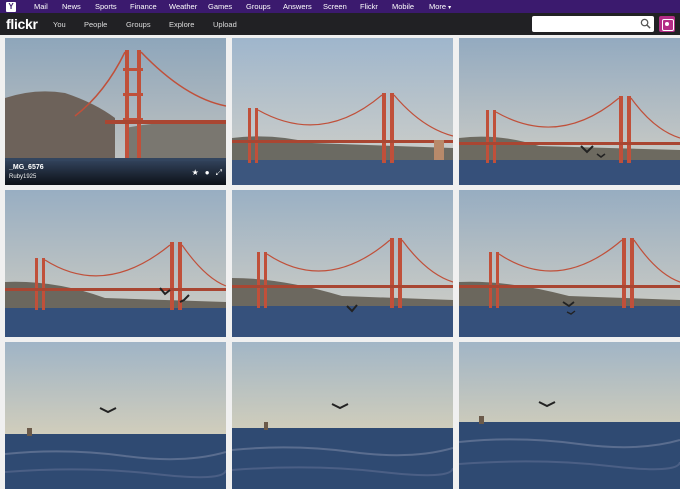 The image size is (680, 489). What do you see at coordinates (219, 173) in the screenshot?
I see `expand-icon: ⤢` at bounding box center [219, 173].